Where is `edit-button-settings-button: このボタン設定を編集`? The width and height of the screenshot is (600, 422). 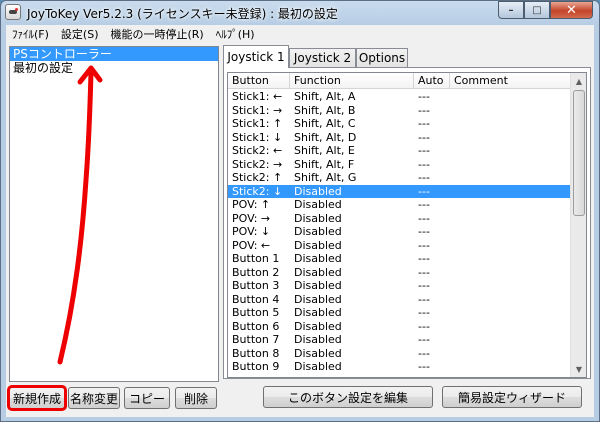 edit-button-settings-button: このボタン設定を編集 is located at coordinates (348, 397).